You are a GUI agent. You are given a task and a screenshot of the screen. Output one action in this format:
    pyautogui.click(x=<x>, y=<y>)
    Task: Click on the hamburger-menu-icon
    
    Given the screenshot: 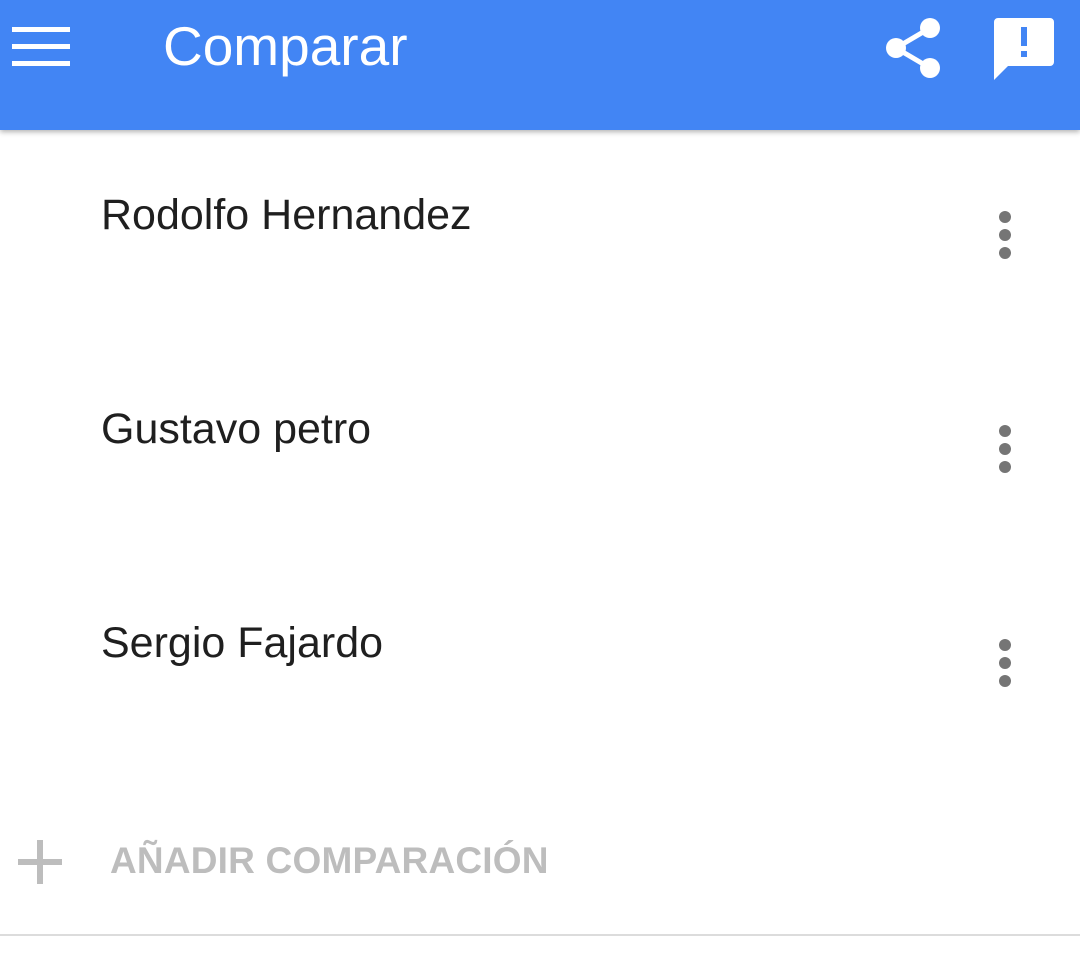 What is the action you would take?
    pyautogui.click(x=41, y=46)
    